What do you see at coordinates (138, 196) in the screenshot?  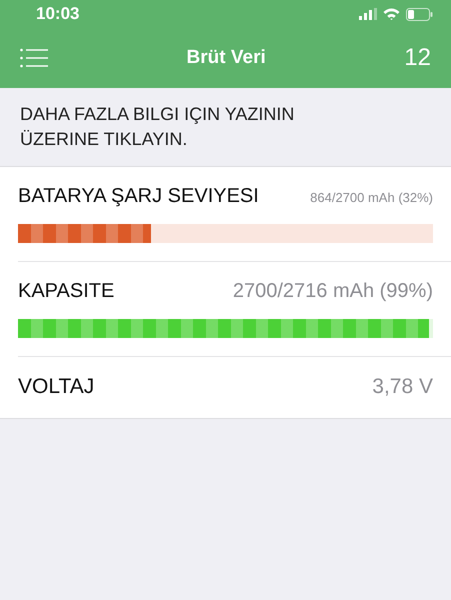 I see `row-label: BATARYA ŞARJ SEVIYESI` at bounding box center [138, 196].